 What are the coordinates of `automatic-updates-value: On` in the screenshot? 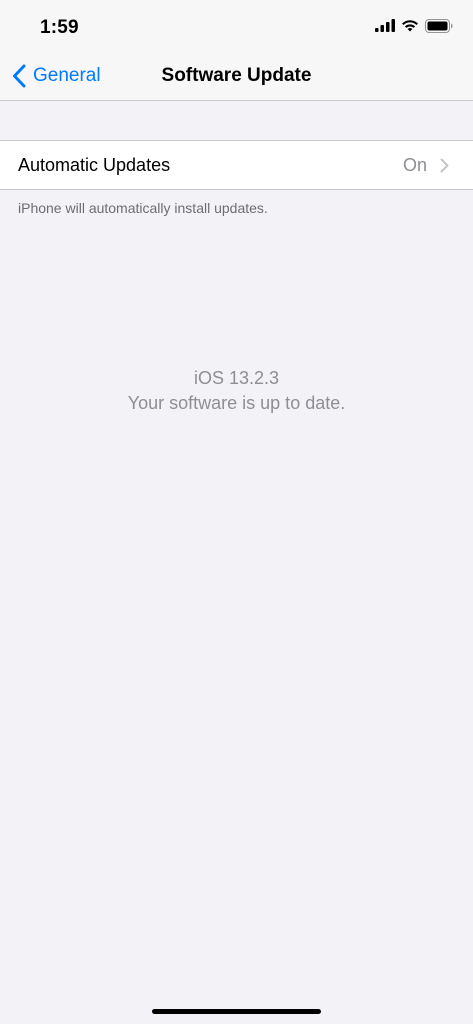 It's located at (414, 165).